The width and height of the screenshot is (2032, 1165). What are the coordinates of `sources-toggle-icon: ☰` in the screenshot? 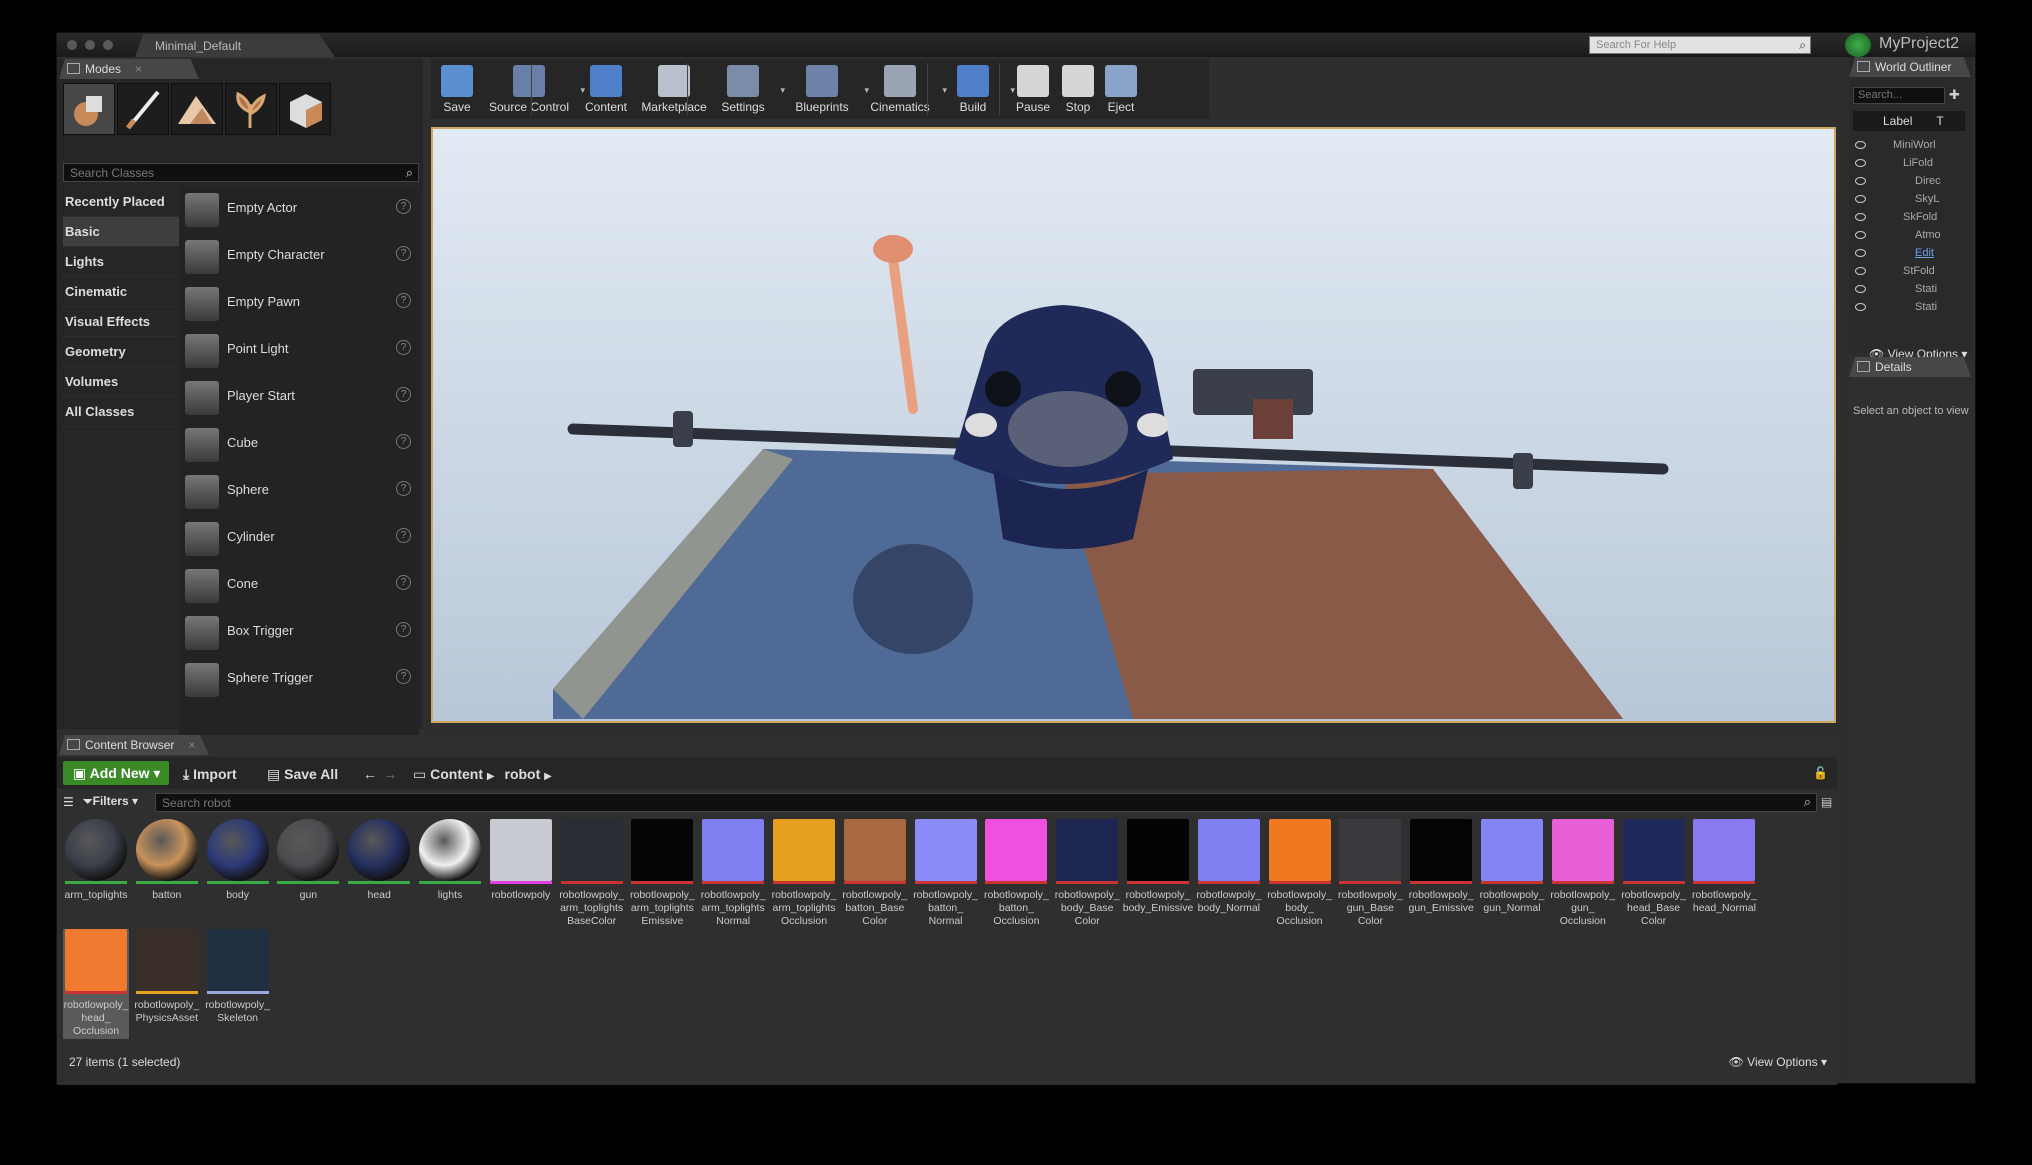 It's located at (68, 802).